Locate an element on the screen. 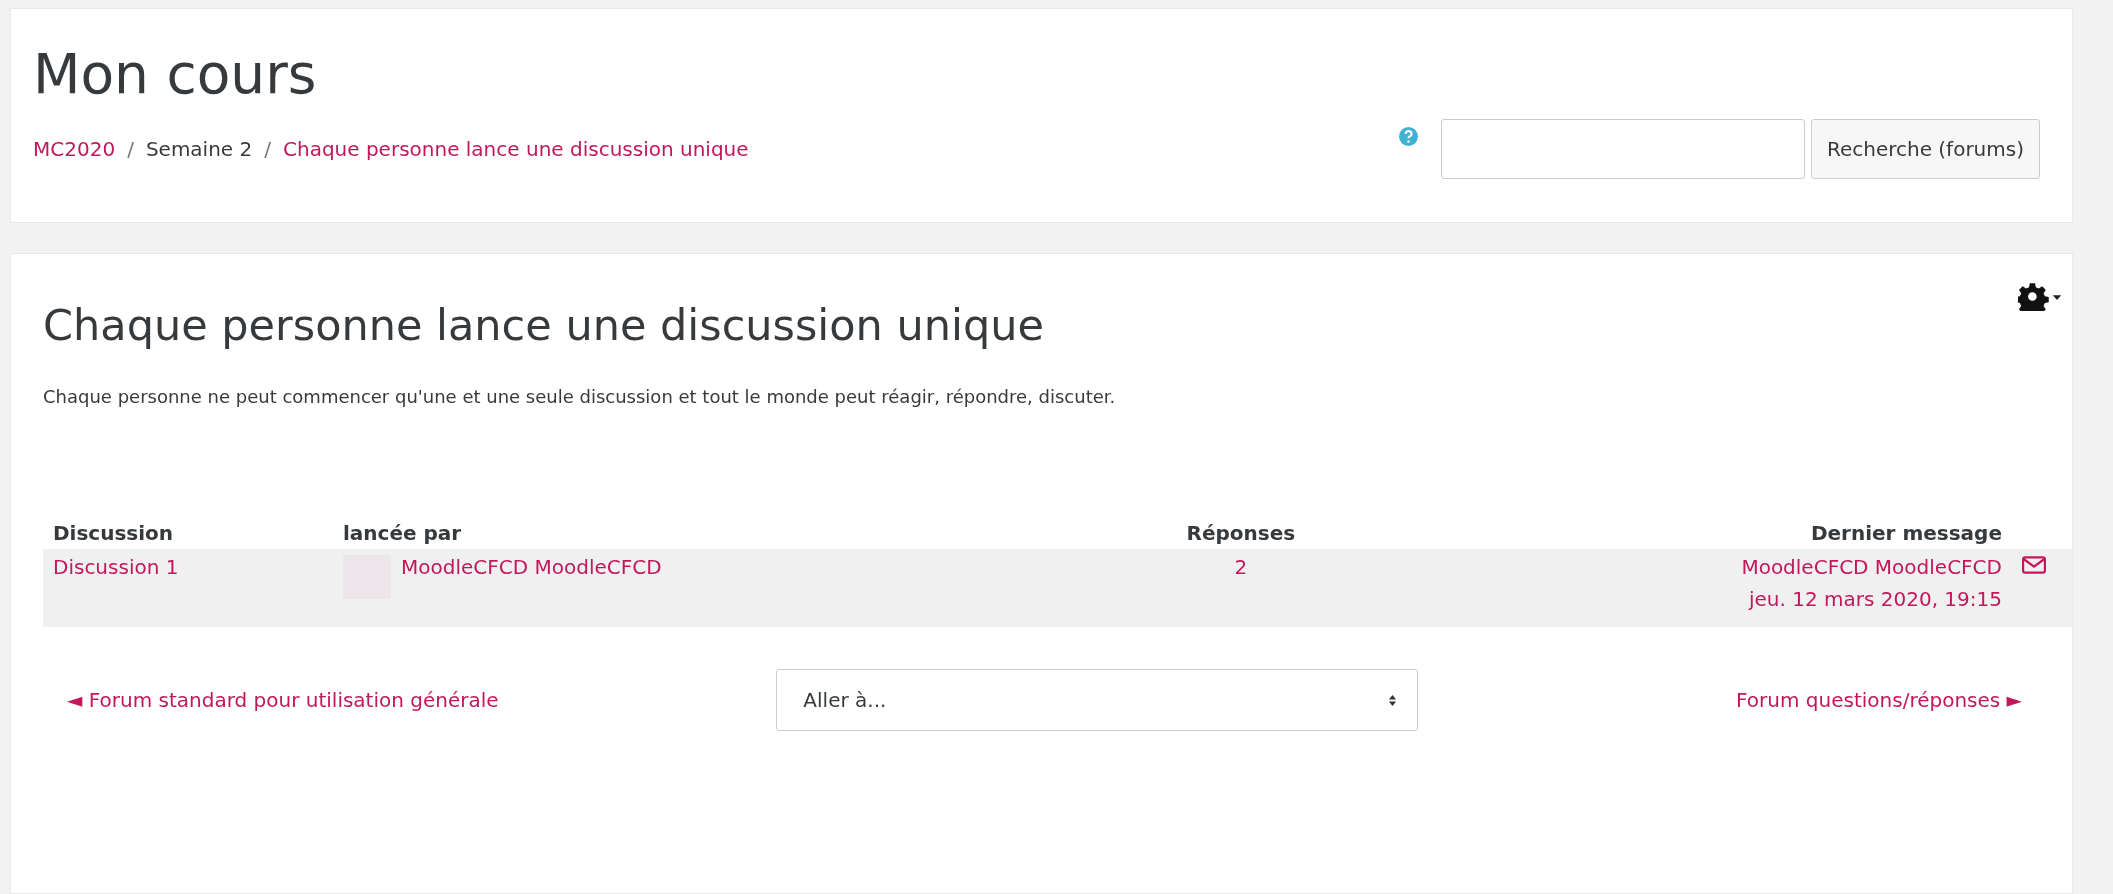 The width and height of the screenshot is (2113, 894). breadcrumb-text: Semaine 2 is located at coordinates (199, 148).